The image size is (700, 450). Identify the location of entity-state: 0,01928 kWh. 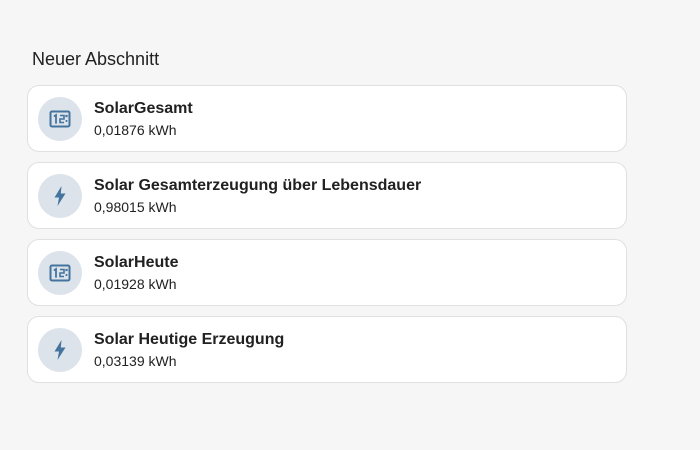
(135, 283).